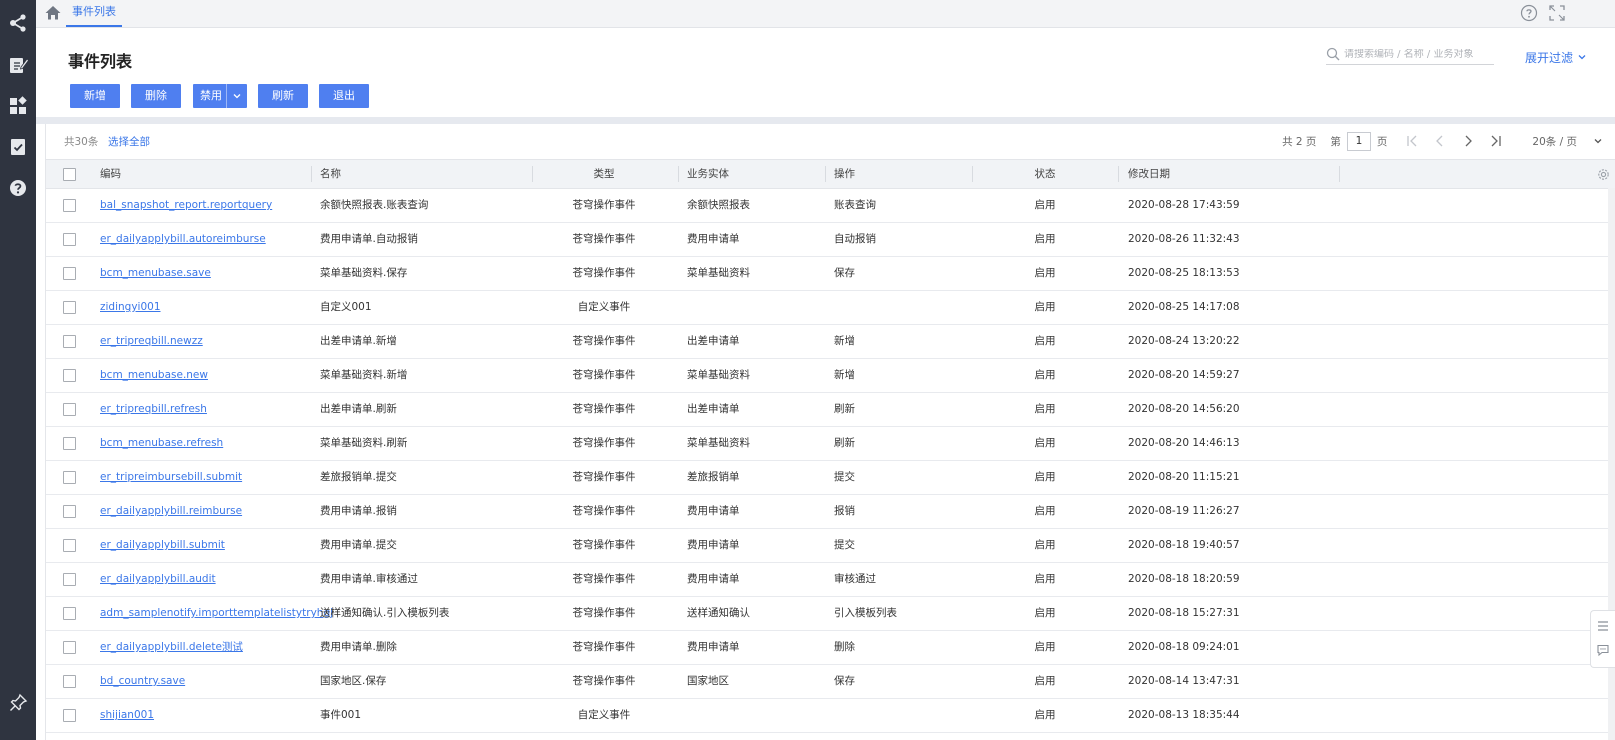 Image resolution: width=1615 pixels, height=740 pixels. I want to click on left-sidebar, so click(18, 370).